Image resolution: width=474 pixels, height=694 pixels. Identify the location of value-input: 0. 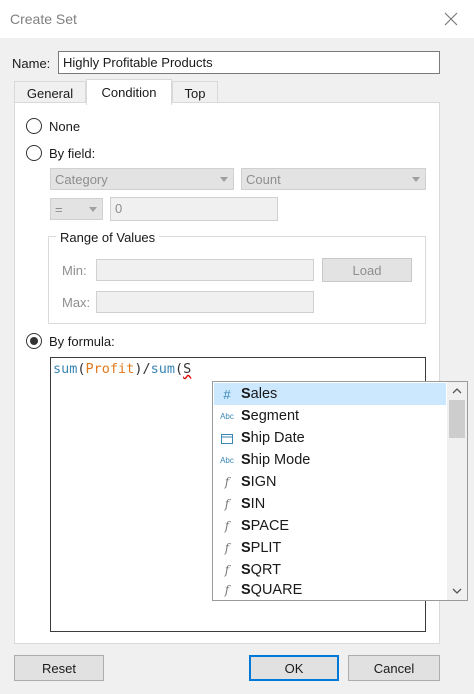
(194, 209).